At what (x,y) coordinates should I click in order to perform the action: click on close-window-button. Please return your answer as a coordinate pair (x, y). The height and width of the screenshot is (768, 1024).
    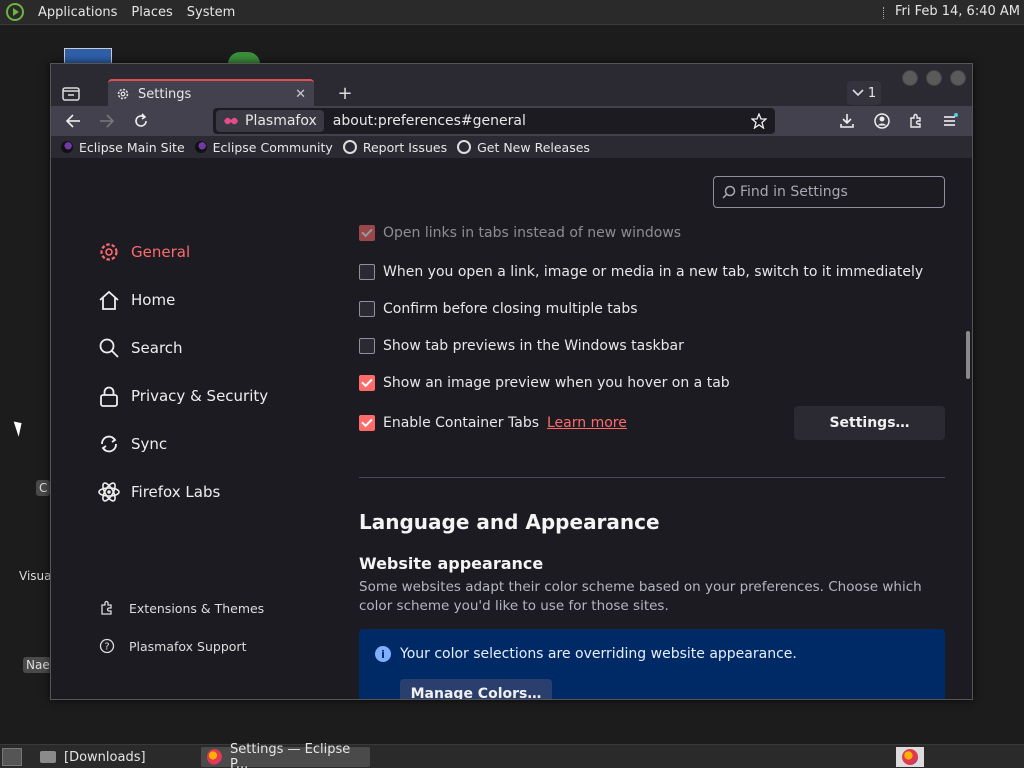
    Looking at the image, I should click on (958, 78).